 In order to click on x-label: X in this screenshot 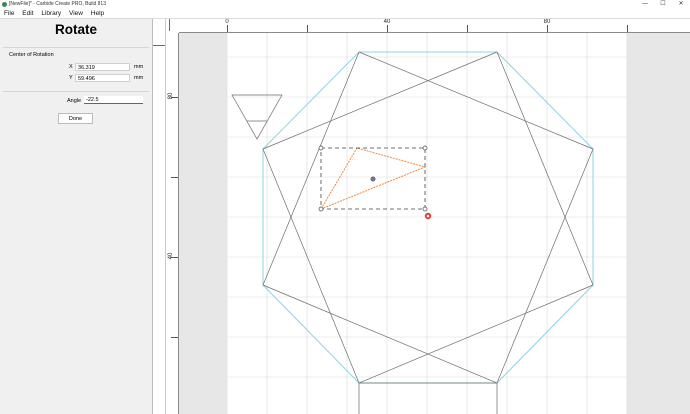, I will do `click(71, 67)`.